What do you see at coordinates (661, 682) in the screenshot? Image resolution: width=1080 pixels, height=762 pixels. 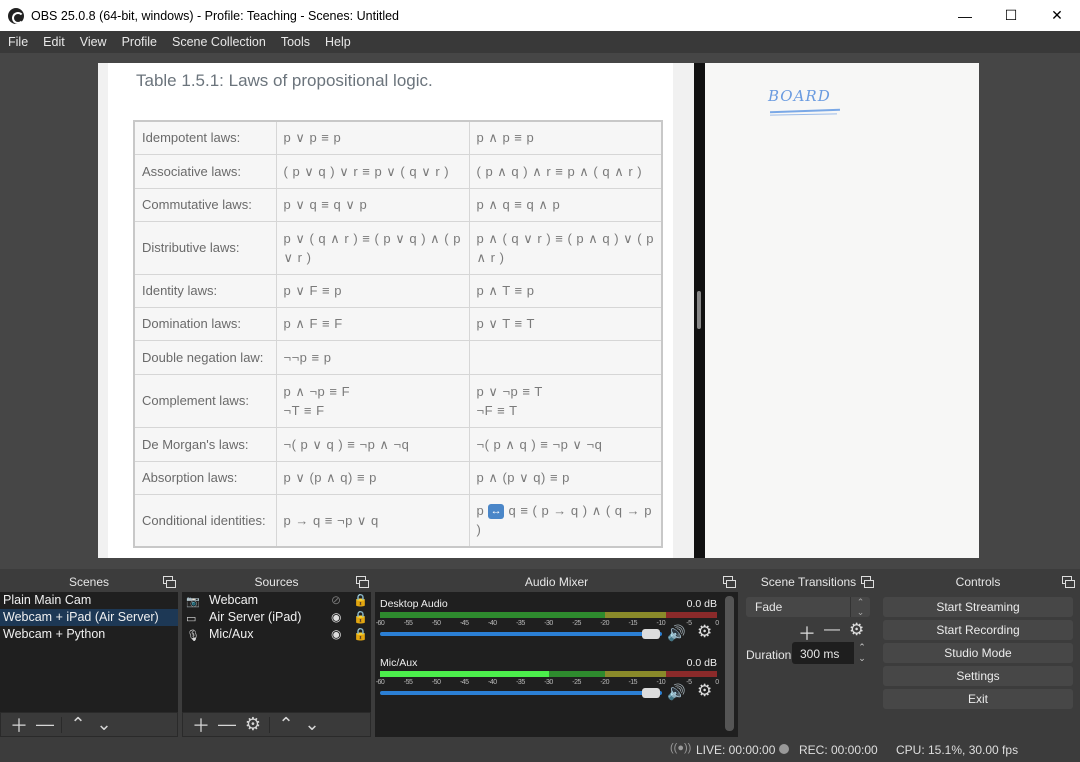 I see `tick-label: -10` at bounding box center [661, 682].